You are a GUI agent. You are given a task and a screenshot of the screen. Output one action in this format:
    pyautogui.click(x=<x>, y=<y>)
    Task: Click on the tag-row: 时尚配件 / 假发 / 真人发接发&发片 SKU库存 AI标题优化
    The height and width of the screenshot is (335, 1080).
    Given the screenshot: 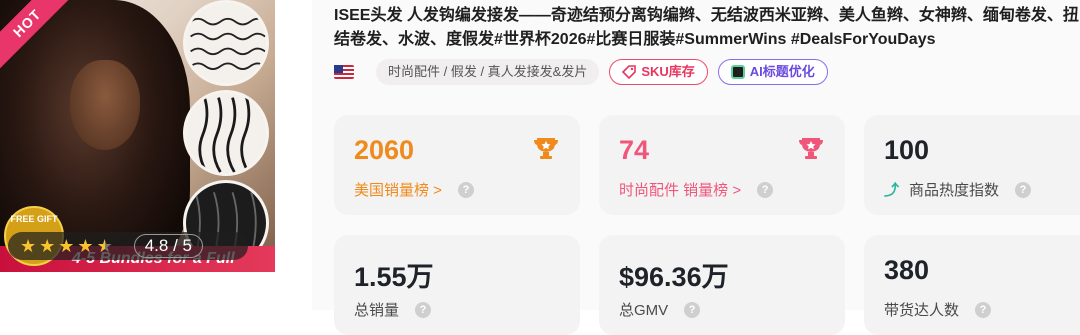 What is the action you would take?
    pyautogui.click(x=581, y=72)
    